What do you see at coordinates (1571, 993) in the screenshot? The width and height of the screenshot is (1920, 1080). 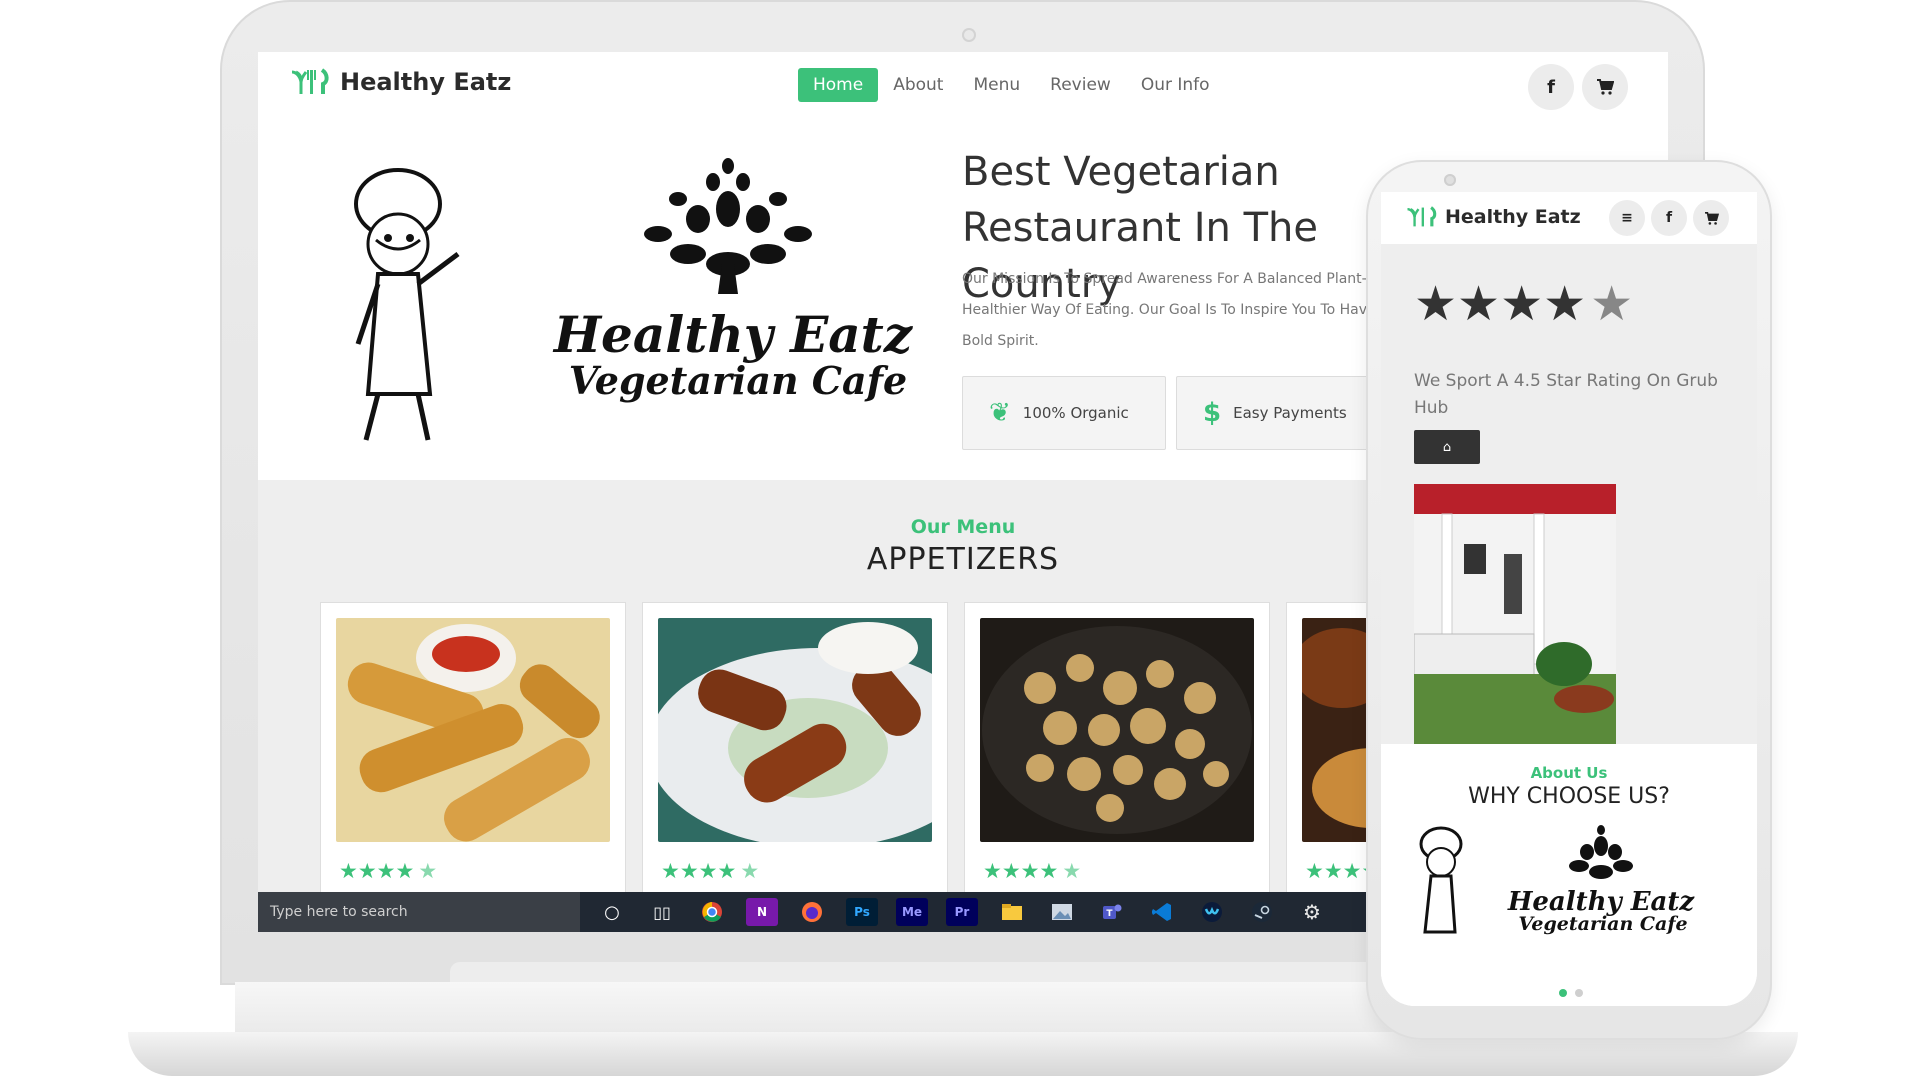 I see `carousel-dots` at bounding box center [1571, 993].